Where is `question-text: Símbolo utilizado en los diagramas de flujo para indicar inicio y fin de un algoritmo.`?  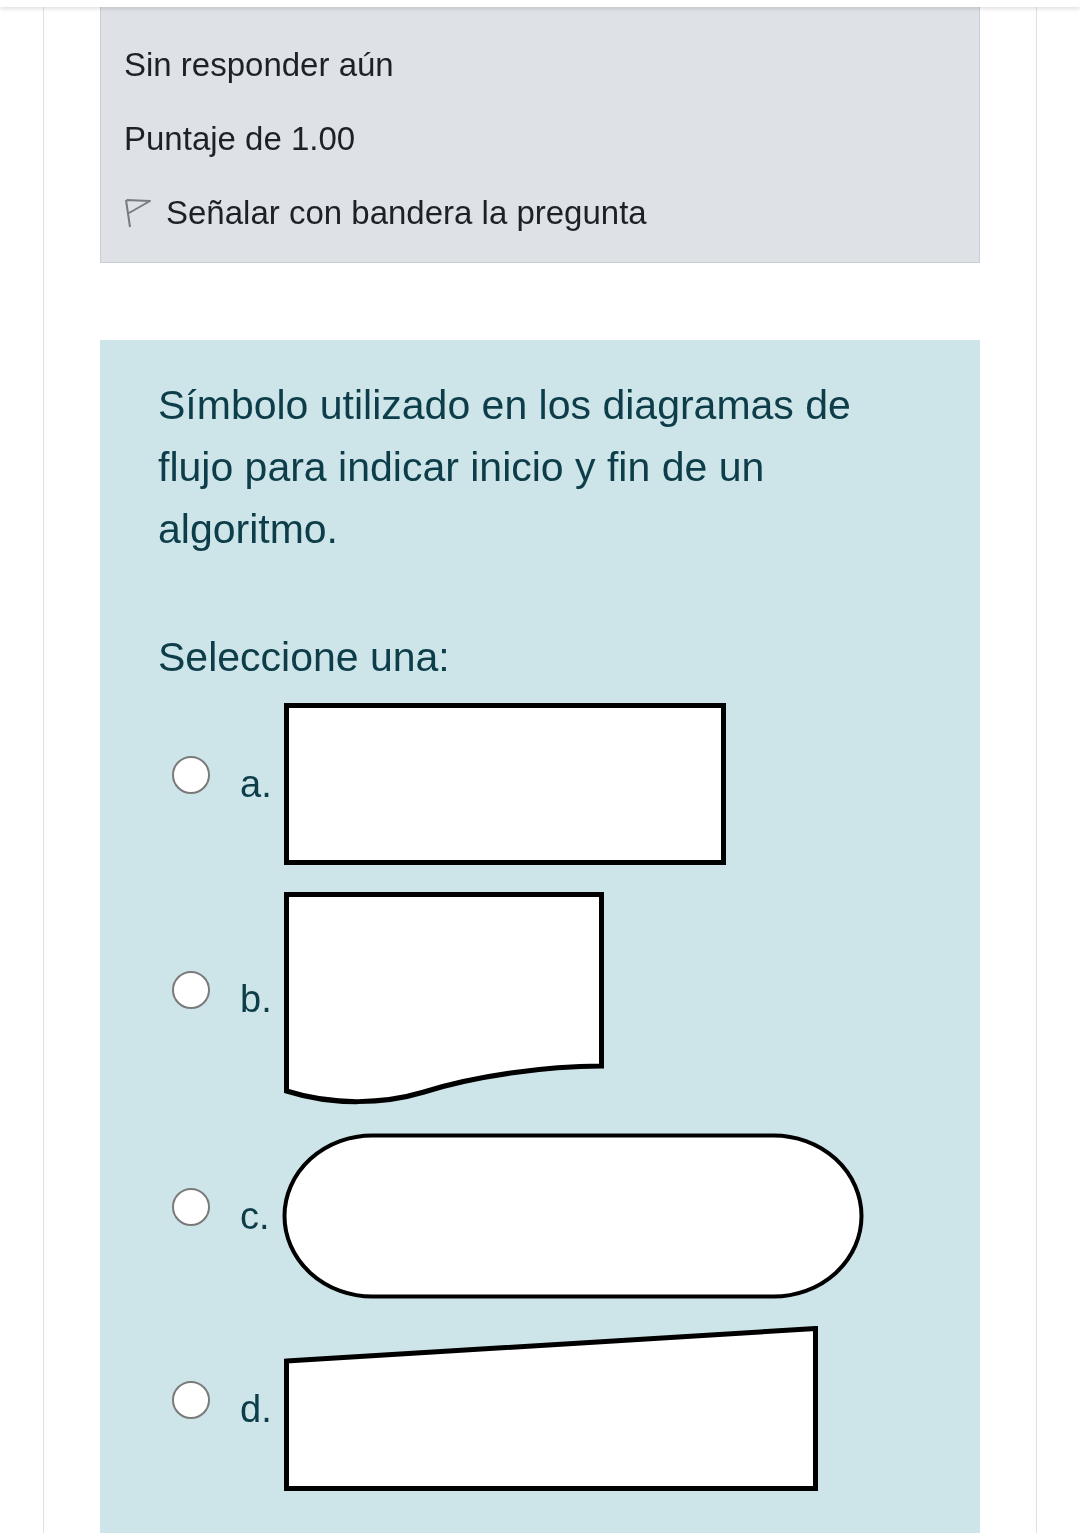
question-text: Símbolo utilizado en los diagramas de flujo para indicar inicio y fin de un algoritmo. is located at coordinates (505, 467).